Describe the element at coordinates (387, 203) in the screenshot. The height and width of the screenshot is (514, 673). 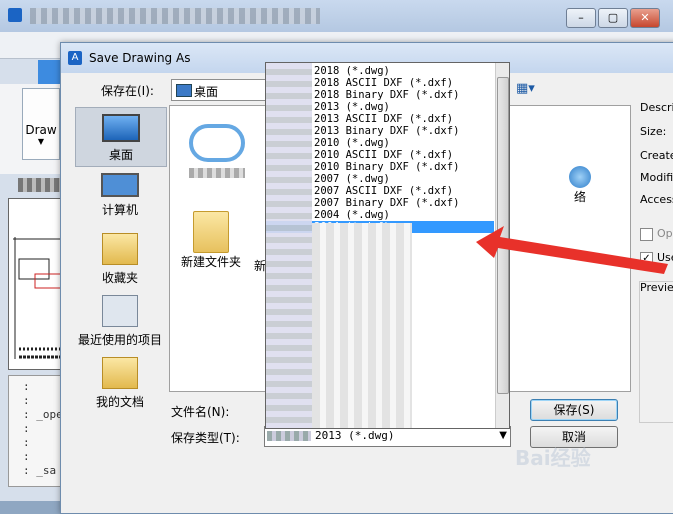
I see `dropdown-item-label: 2007 Binary DXF (*.dxf)` at that location.